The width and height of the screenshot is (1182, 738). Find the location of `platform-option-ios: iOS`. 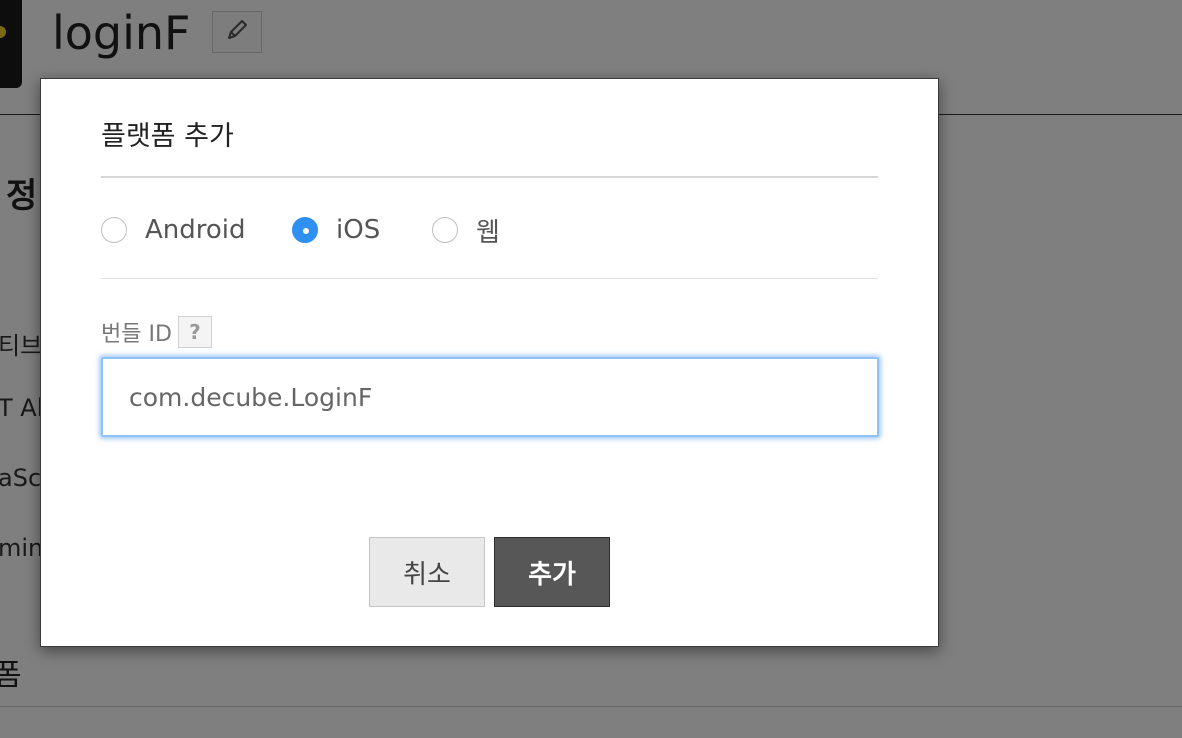

platform-option-ios: iOS is located at coordinates (336, 230).